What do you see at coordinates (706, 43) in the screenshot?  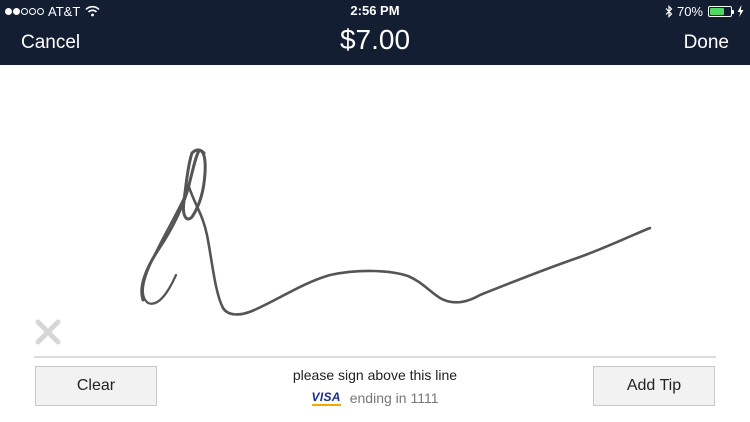 I see `done-button: Done` at bounding box center [706, 43].